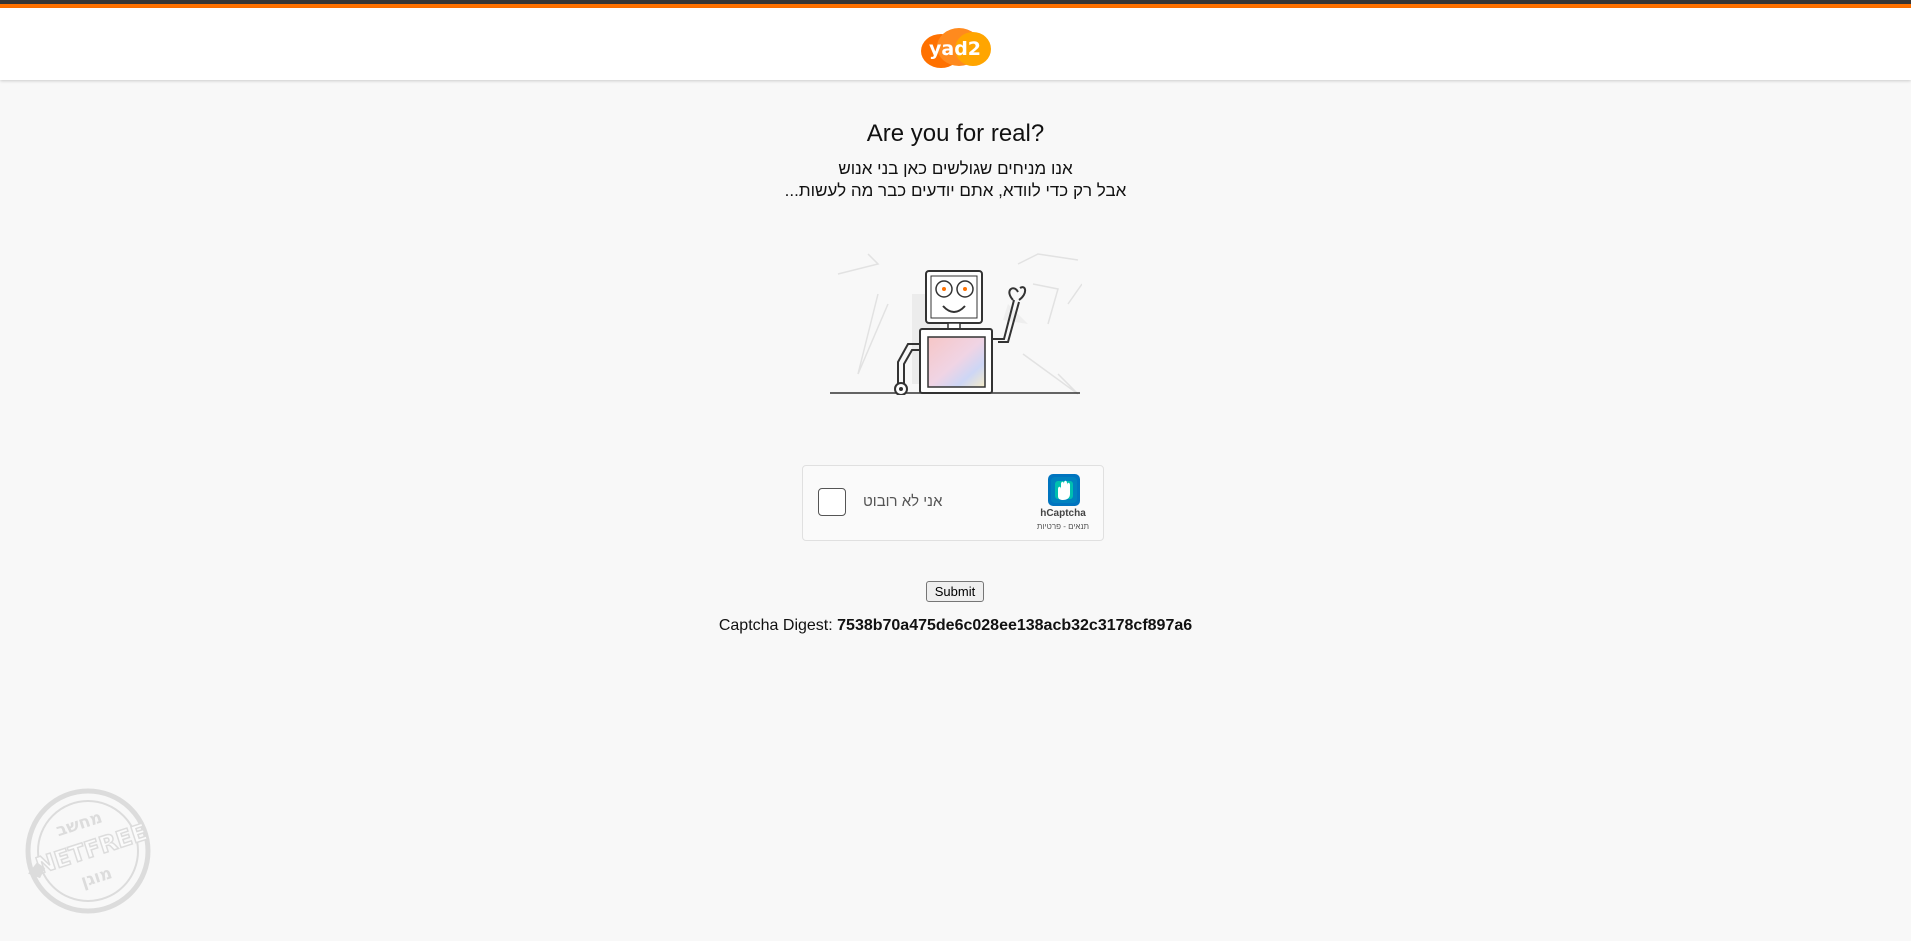  I want to click on hcaptcha-widget: אני לא רובוט hCaptcha תנאים - פרטיות, so click(953, 503).